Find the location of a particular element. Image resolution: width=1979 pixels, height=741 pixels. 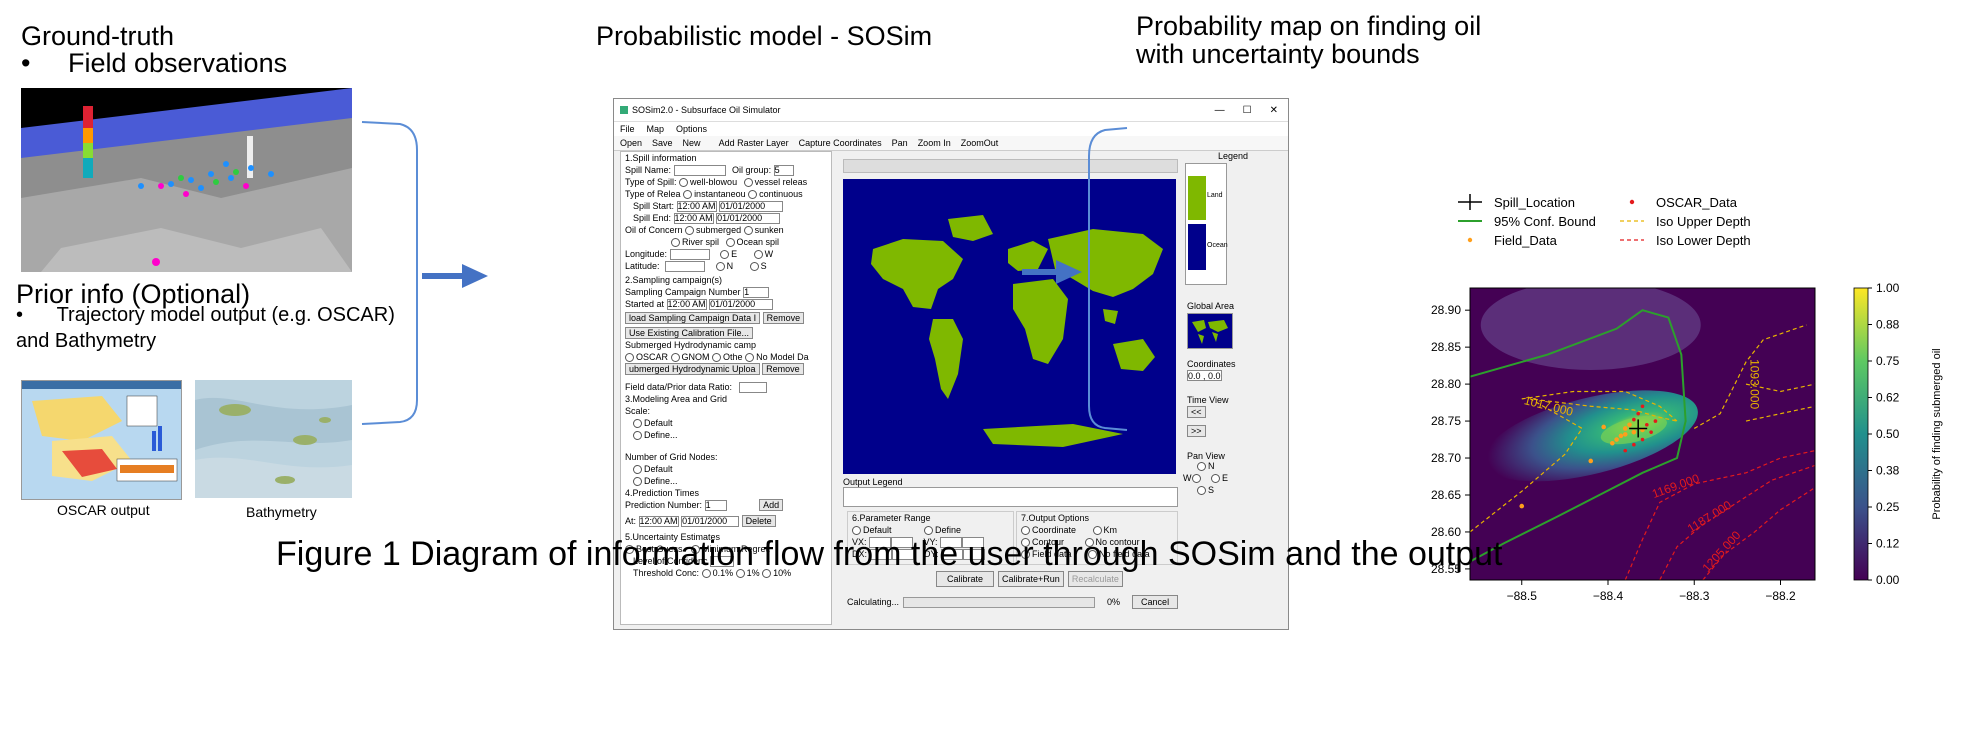

continuous-radio is located at coordinates (753, 195).